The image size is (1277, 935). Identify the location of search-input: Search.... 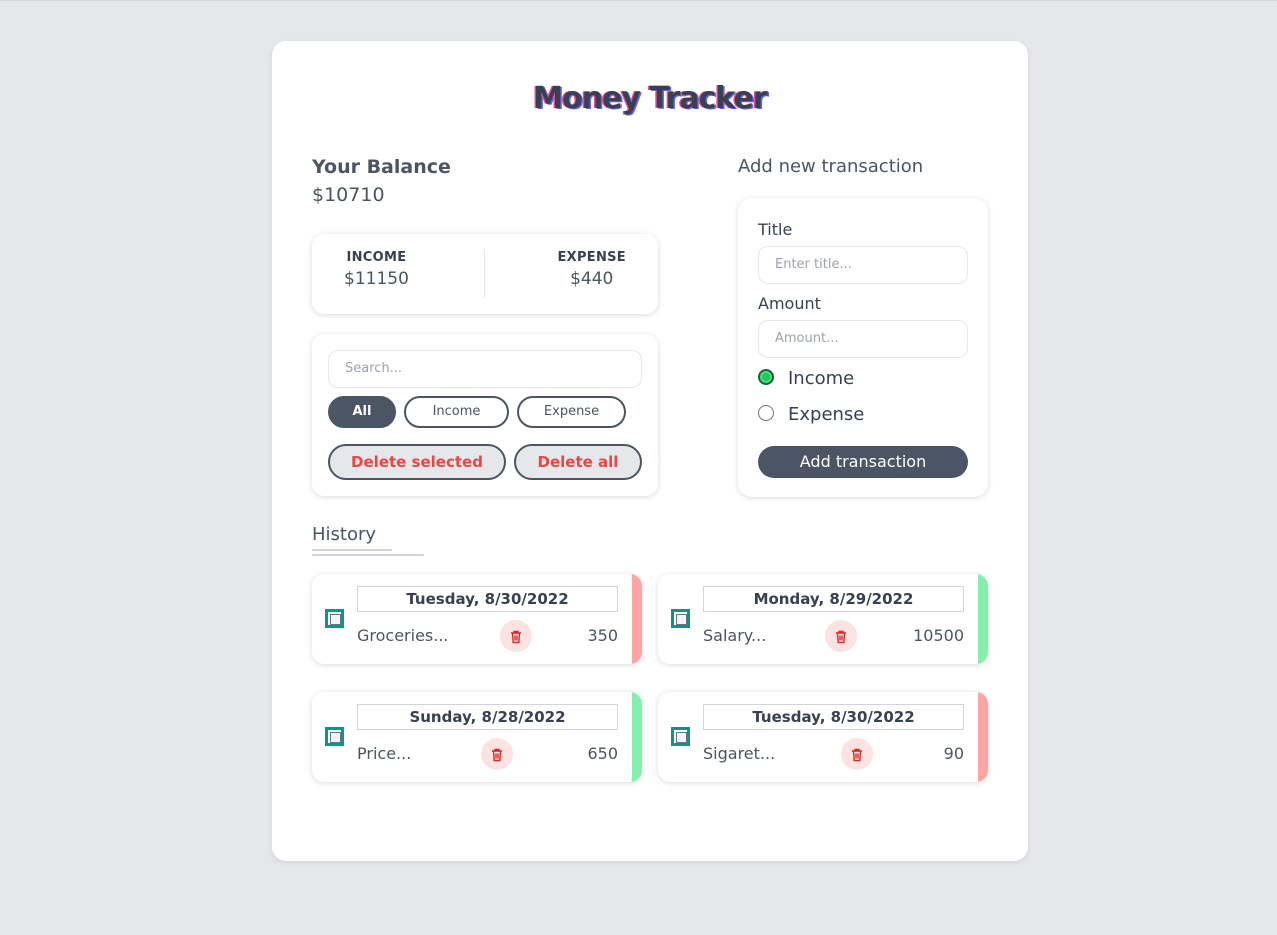
(485, 369).